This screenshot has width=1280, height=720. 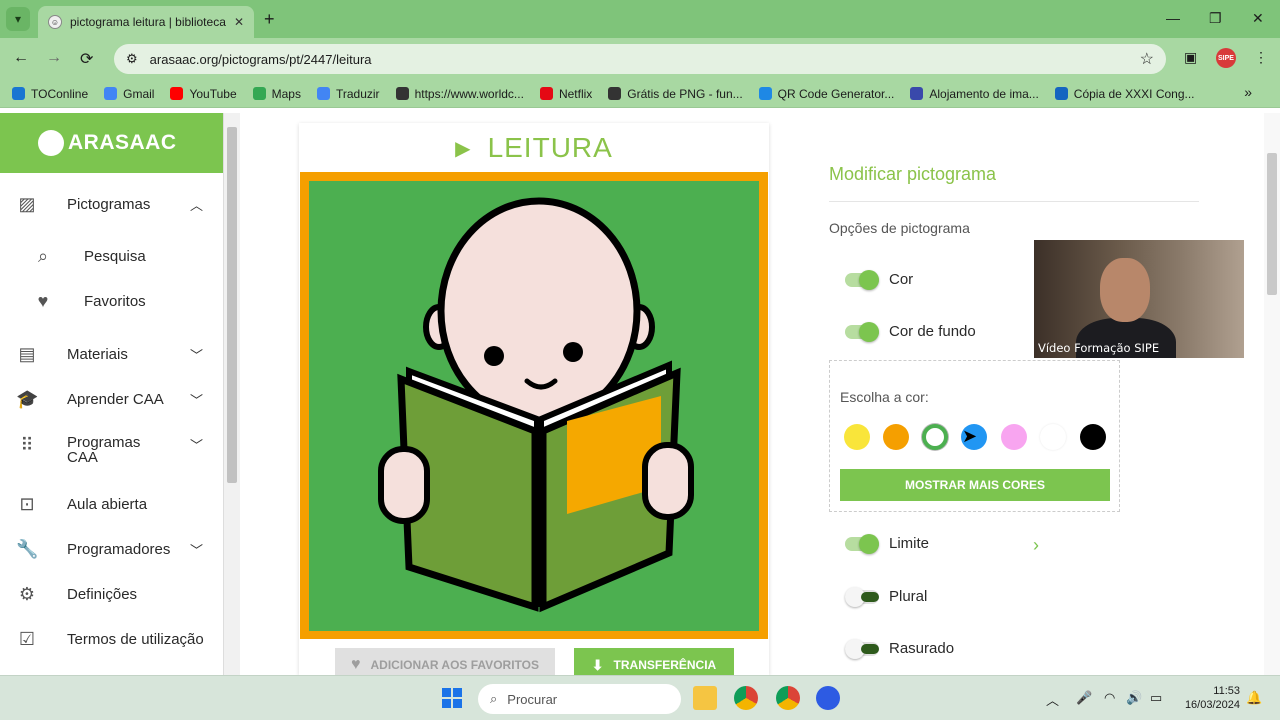 What do you see at coordinates (1052, 699) in the screenshot?
I see `tray-overflow-icon: ︿` at bounding box center [1052, 699].